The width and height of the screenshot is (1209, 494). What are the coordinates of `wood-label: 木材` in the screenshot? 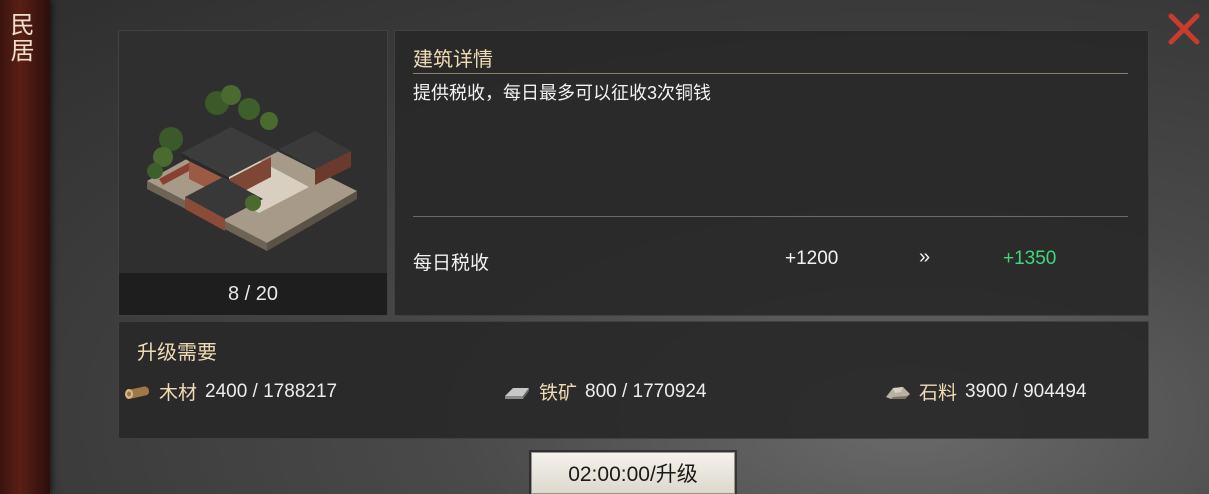 It's located at (178, 393).